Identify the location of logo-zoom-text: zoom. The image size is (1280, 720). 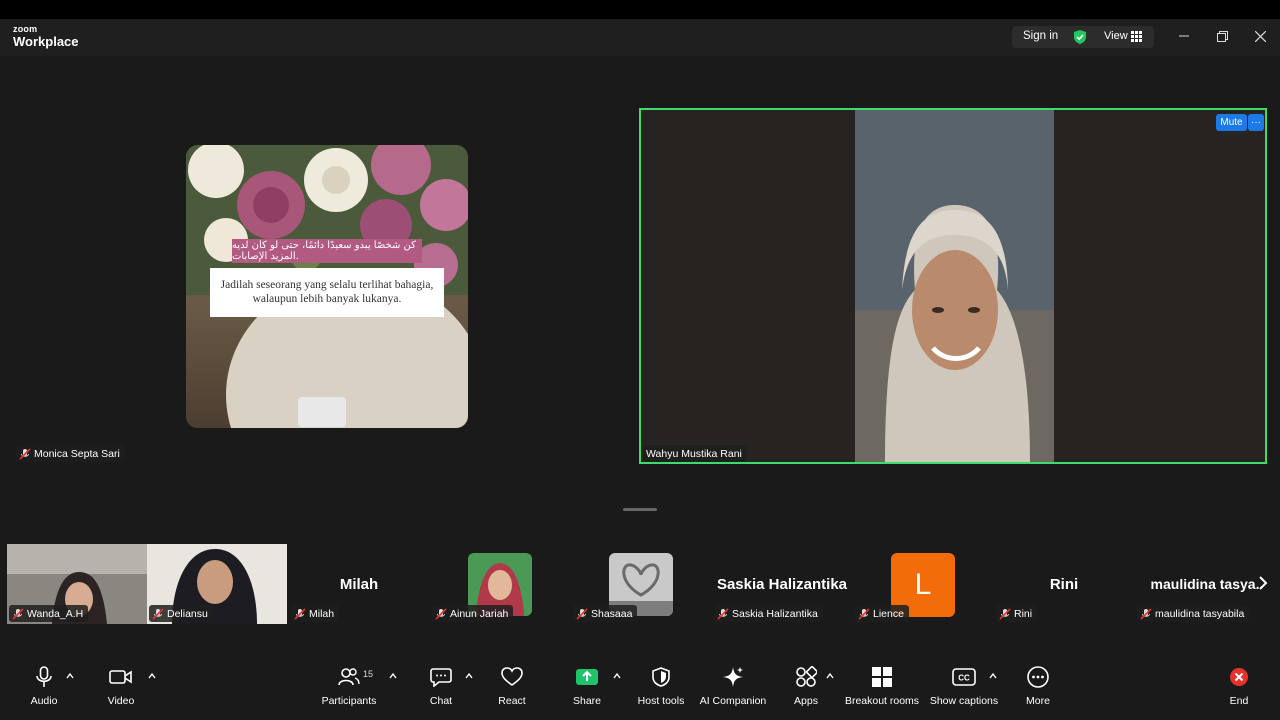
(25, 29).